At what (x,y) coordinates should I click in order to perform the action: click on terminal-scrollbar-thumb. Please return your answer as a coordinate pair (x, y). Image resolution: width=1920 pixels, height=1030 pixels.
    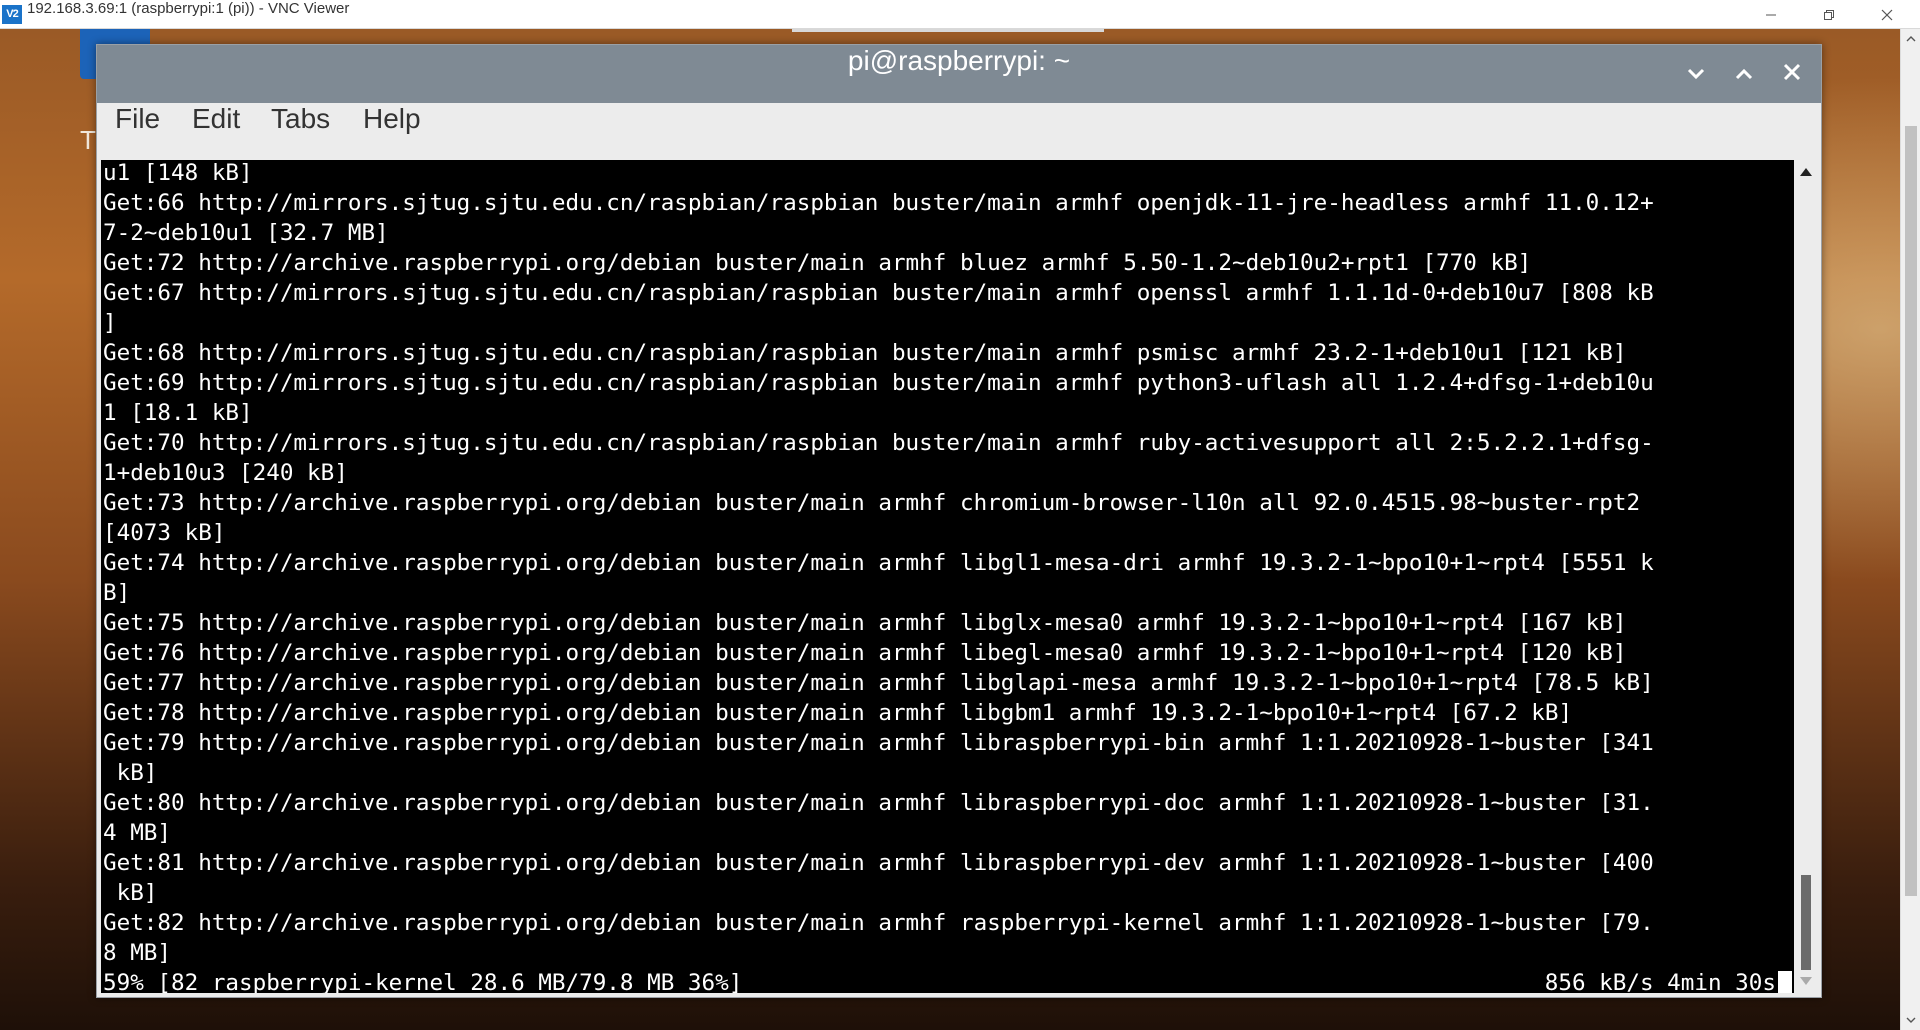
    Looking at the image, I should click on (1806, 922).